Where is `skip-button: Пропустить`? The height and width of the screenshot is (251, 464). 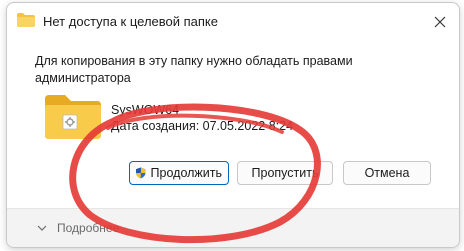
skip-button: Пропустить is located at coordinates (285, 173).